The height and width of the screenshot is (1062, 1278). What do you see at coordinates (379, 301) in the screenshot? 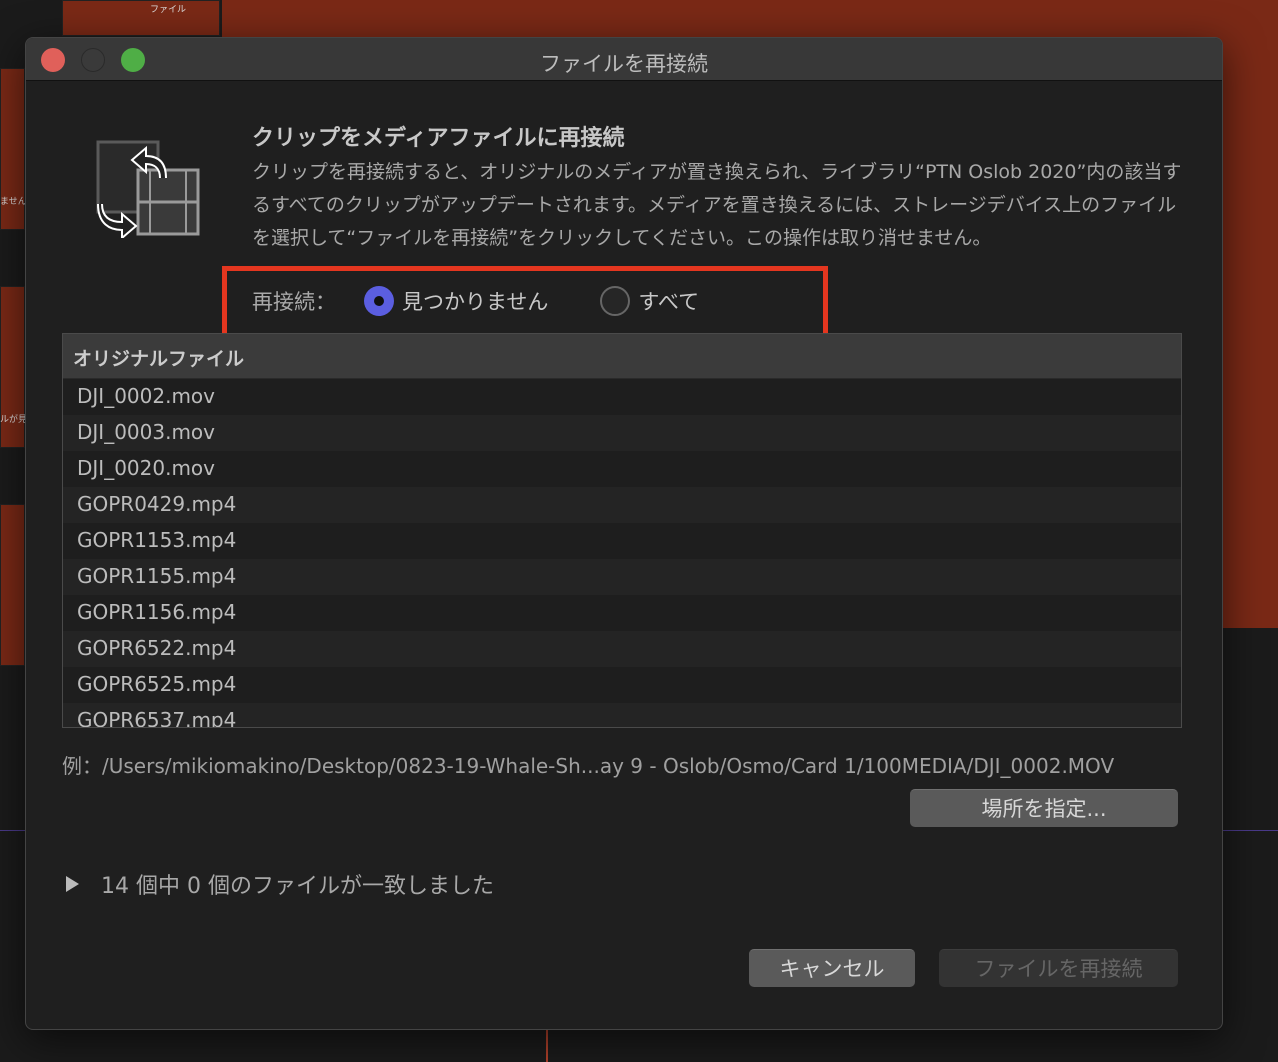
I see `radio-button-selected` at bounding box center [379, 301].